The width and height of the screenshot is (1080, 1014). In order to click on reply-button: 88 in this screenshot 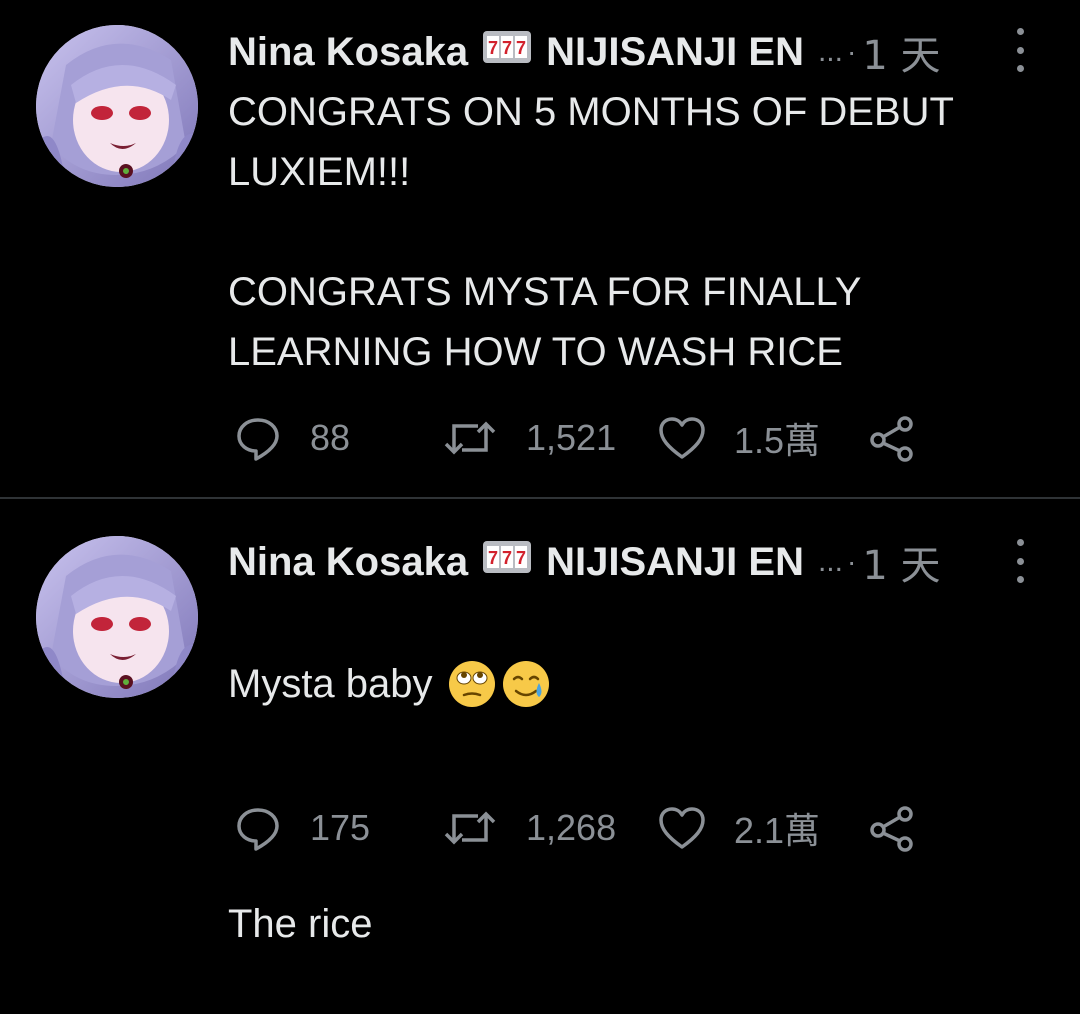, I will do `click(292, 438)`.